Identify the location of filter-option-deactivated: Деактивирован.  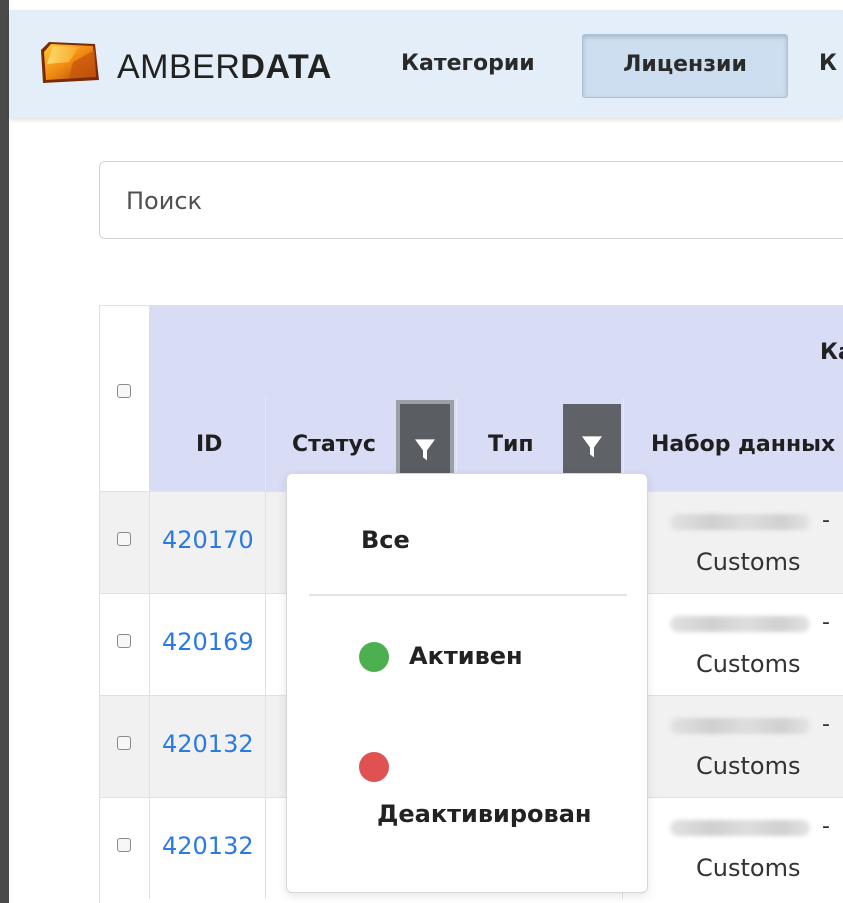
(484, 814).